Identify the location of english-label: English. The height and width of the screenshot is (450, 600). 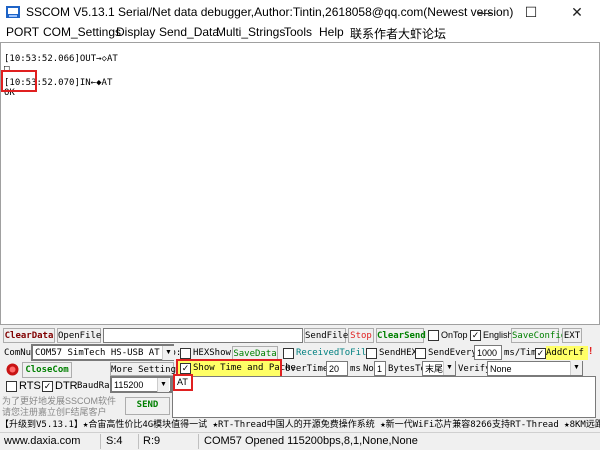
(498, 335).